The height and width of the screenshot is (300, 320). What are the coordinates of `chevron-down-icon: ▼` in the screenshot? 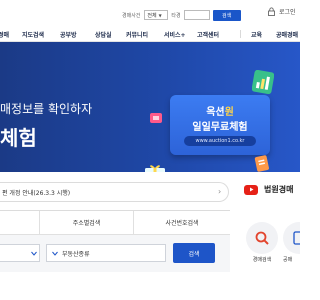 It's located at (160, 15).